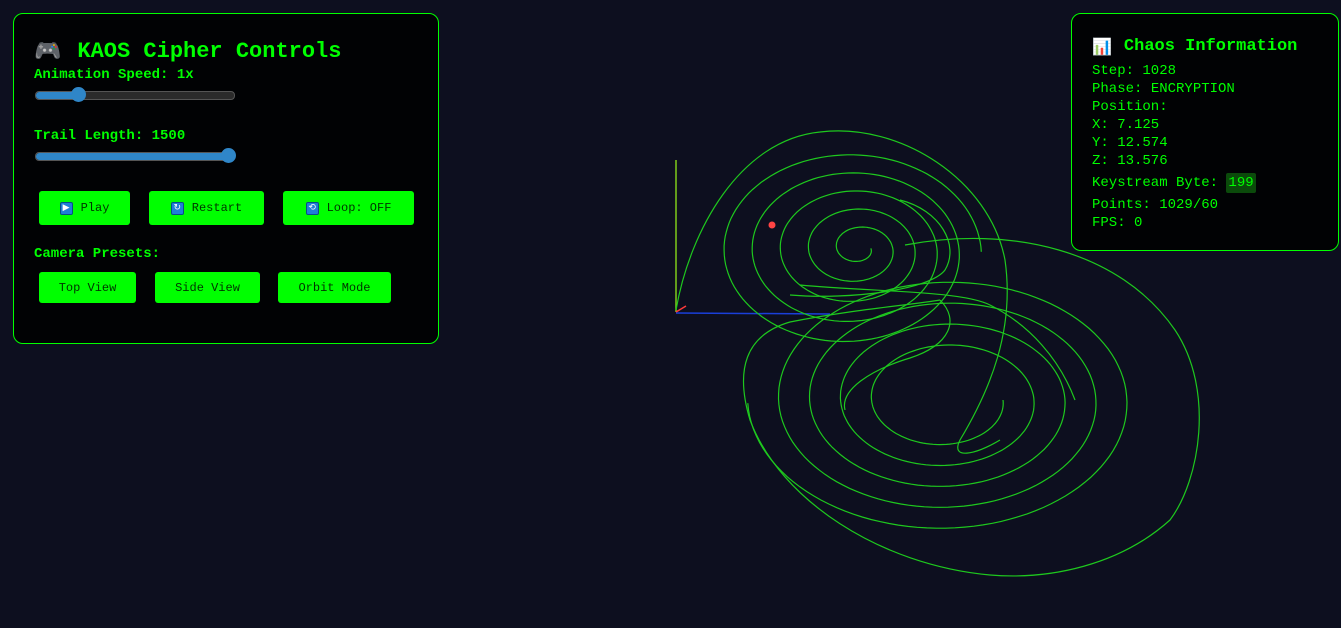 This screenshot has height=628, width=1341. I want to click on step-value: Step: 1028, so click(1134, 71).